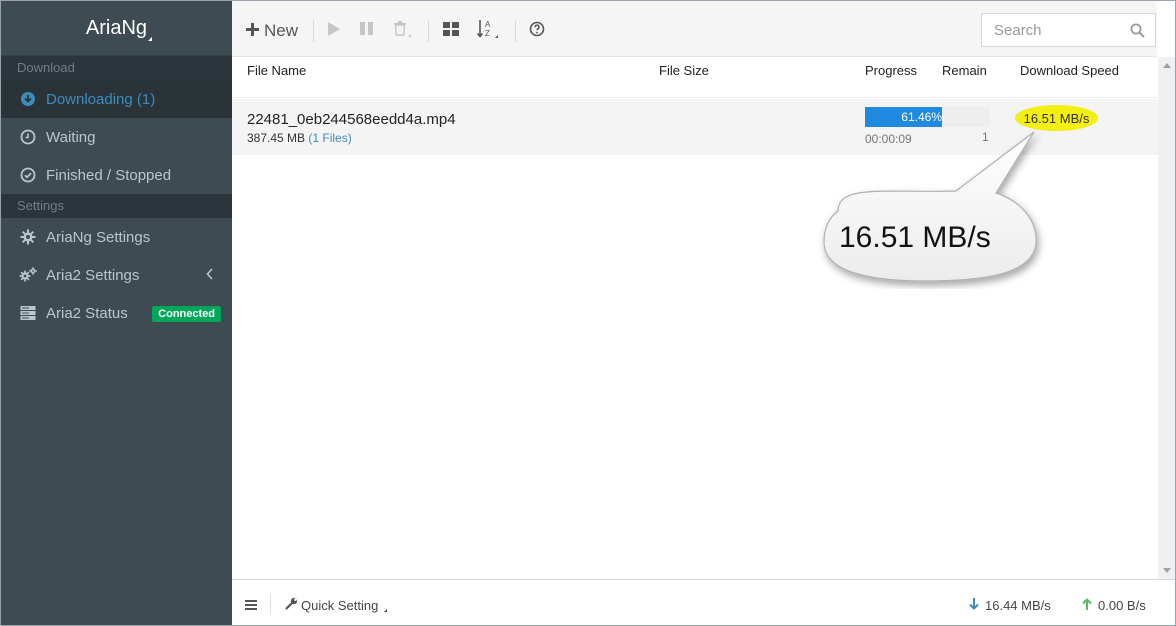  I want to click on global-upload-speed: 0.00 B/s, so click(1114, 605).